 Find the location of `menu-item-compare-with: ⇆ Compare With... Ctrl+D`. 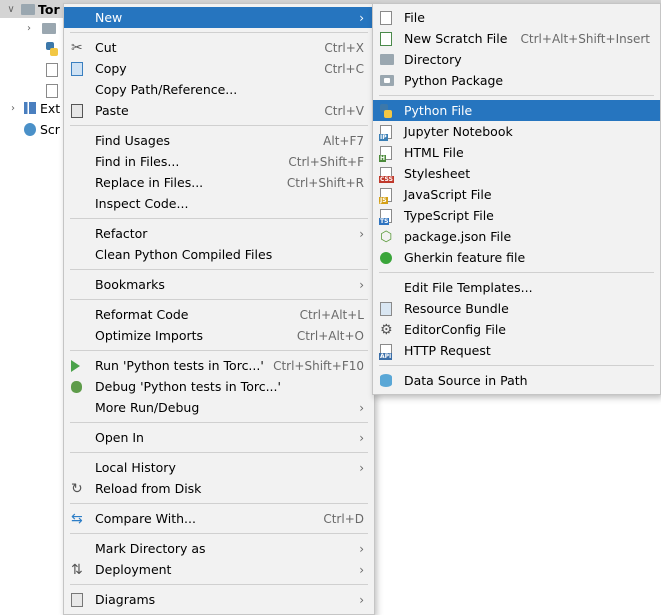

menu-item-compare-with: ⇆ Compare With... Ctrl+D is located at coordinates (219, 518).